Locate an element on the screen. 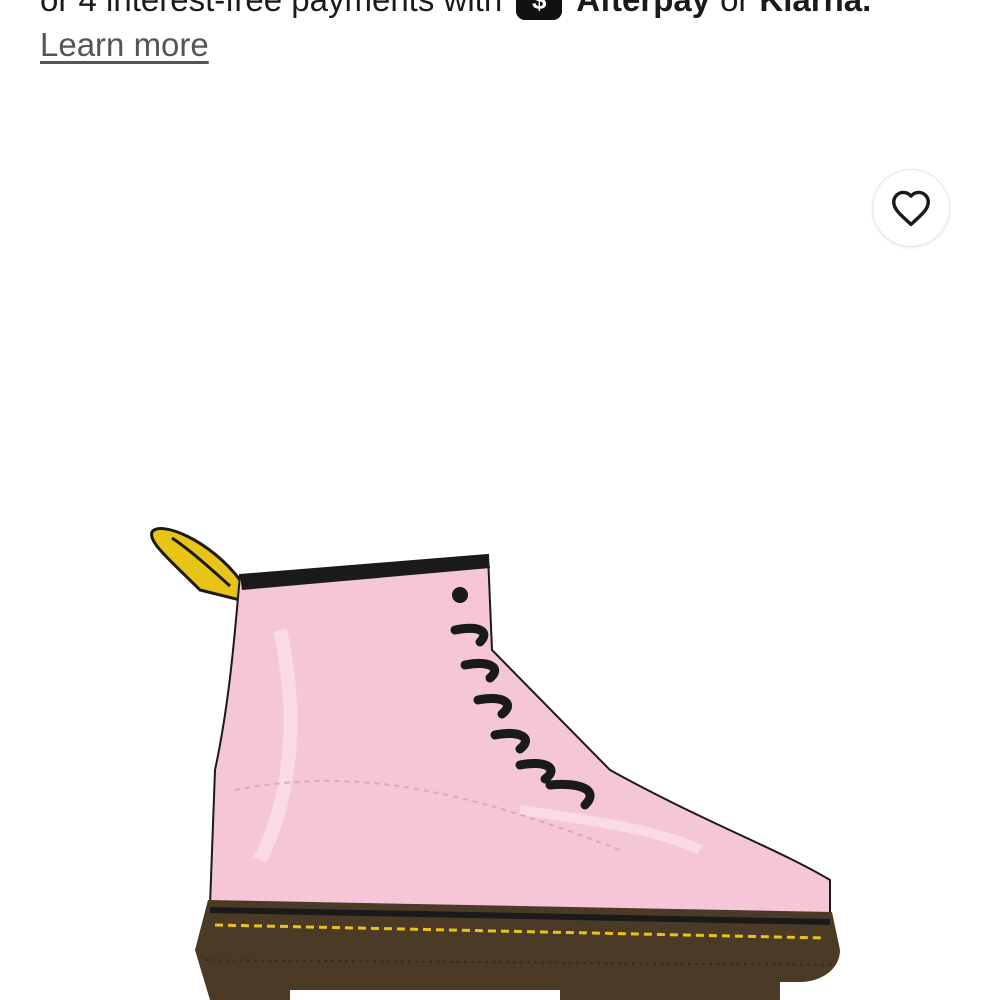  wishlist-button is located at coordinates (911, 208).